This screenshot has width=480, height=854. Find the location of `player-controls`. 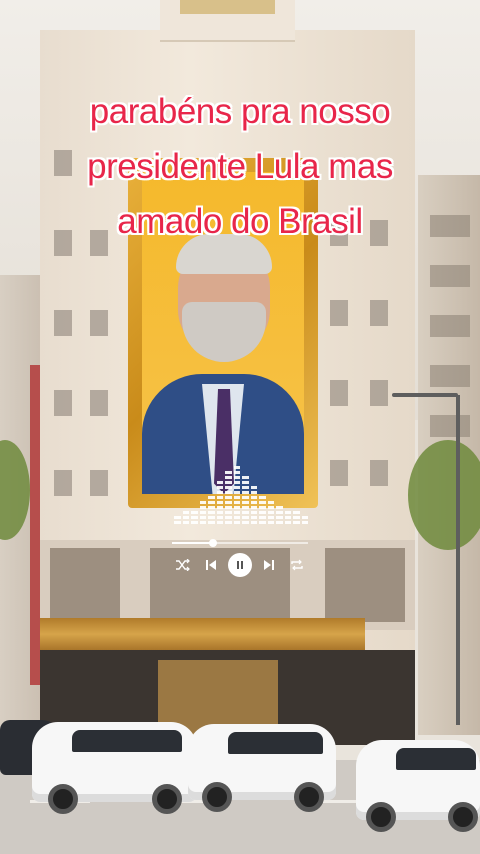

player-controls is located at coordinates (240, 565).